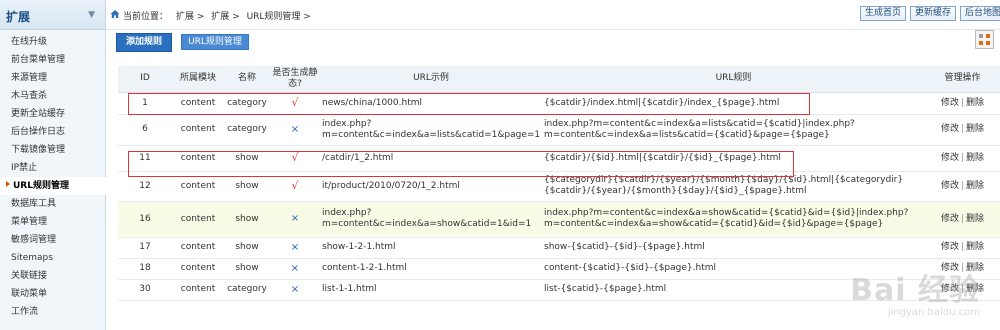 This screenshot has height=330, width=1000. What do you see at coordinates (984, 39) in the screenshot?
I see `layout-switch-icon` at bounding box center [984, 39].